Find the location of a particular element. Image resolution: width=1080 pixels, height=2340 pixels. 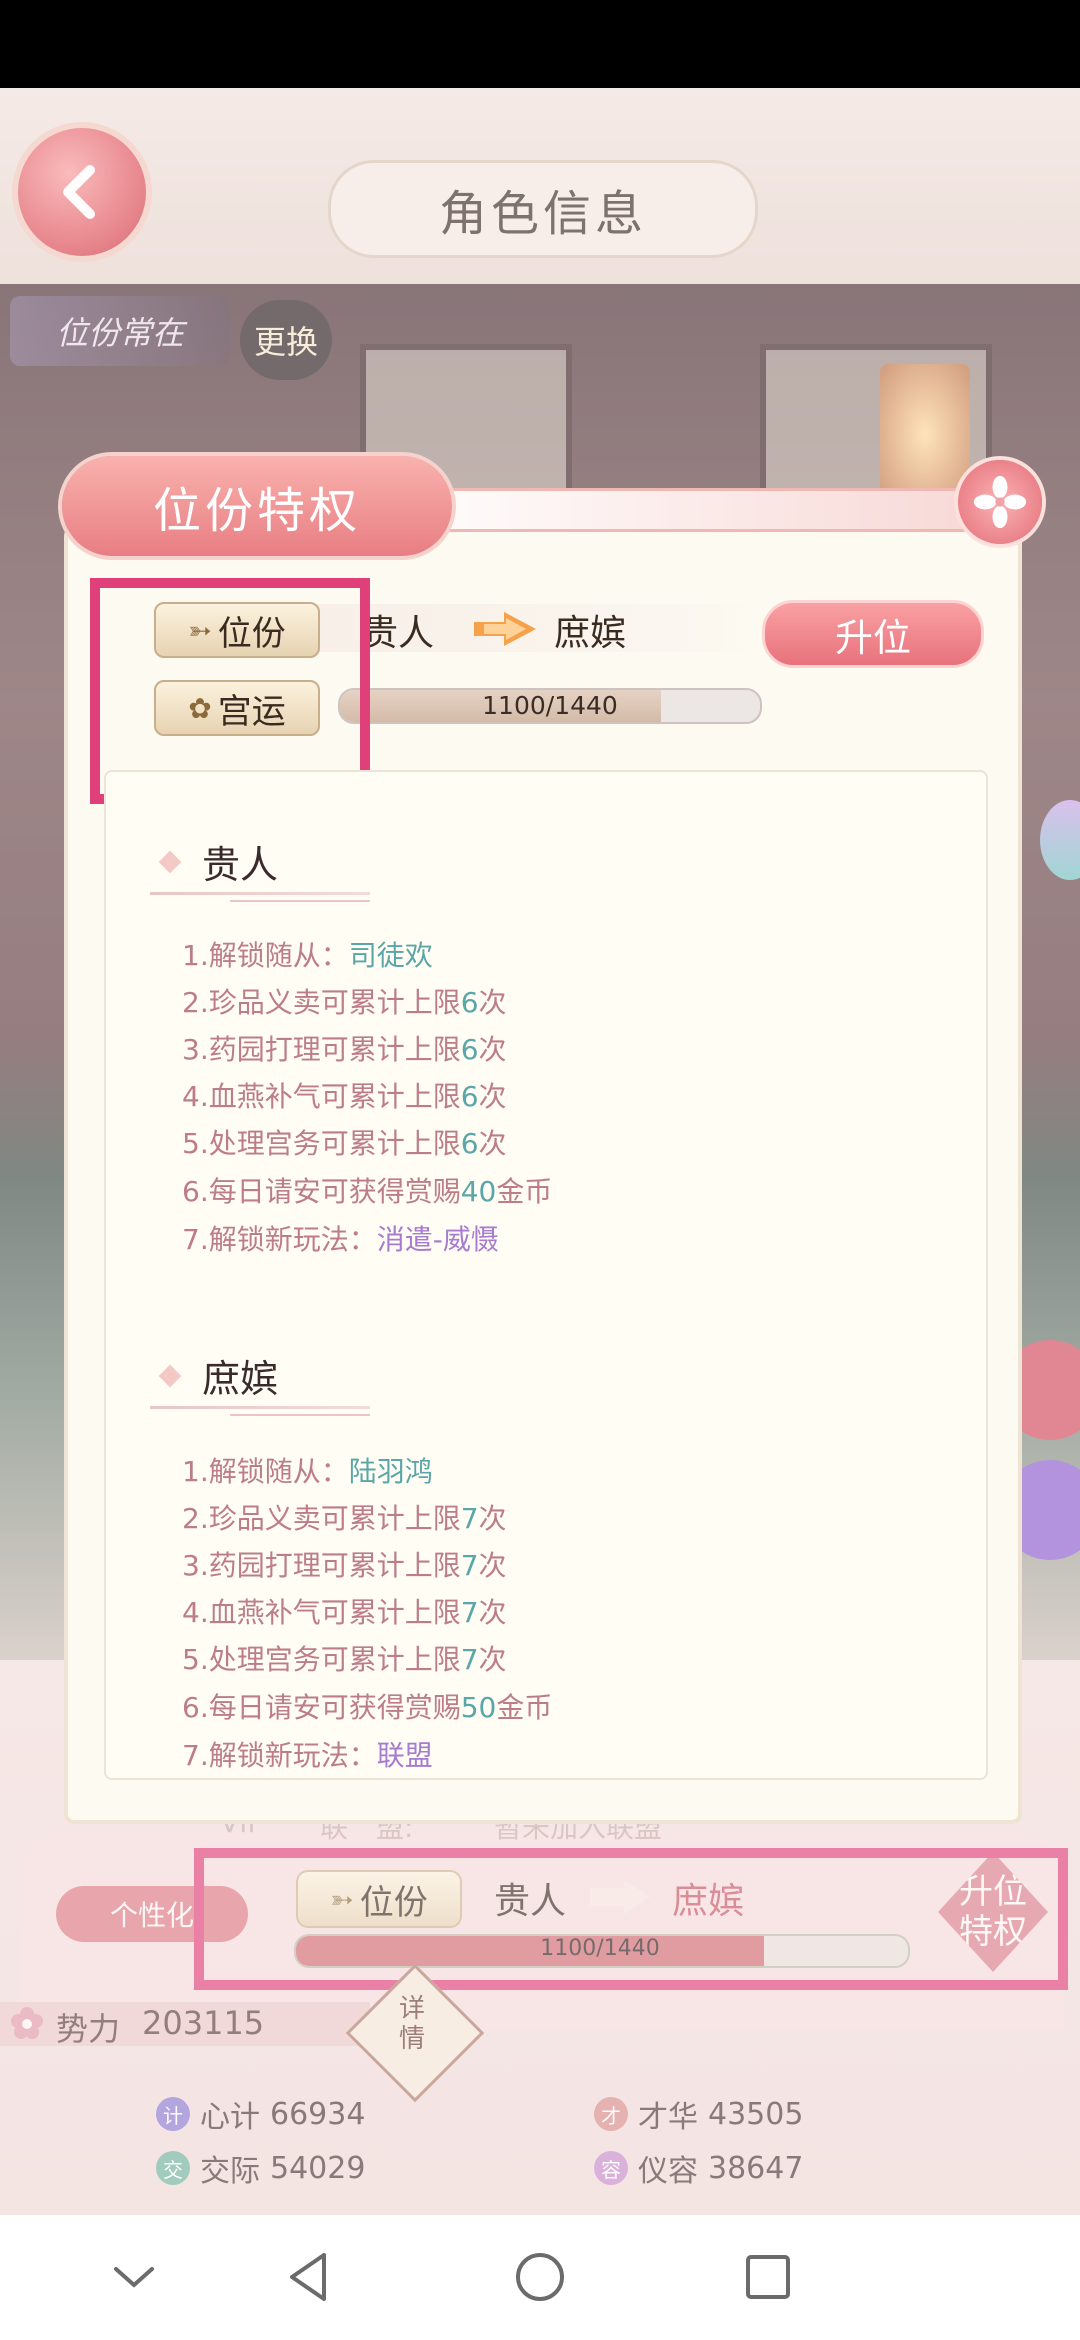

next-rank: 庶嫔 is located at coordinates (590, 633).